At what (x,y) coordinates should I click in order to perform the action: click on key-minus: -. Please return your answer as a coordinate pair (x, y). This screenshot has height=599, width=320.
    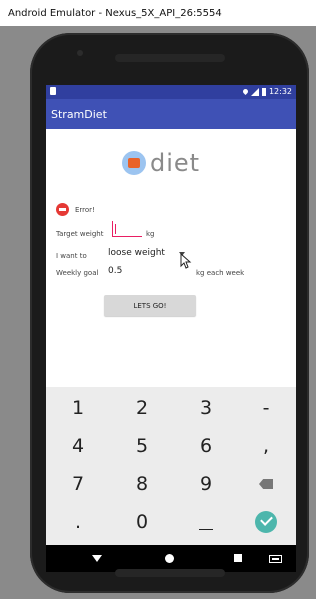
    Looking at the image, I should click on (266, 408).